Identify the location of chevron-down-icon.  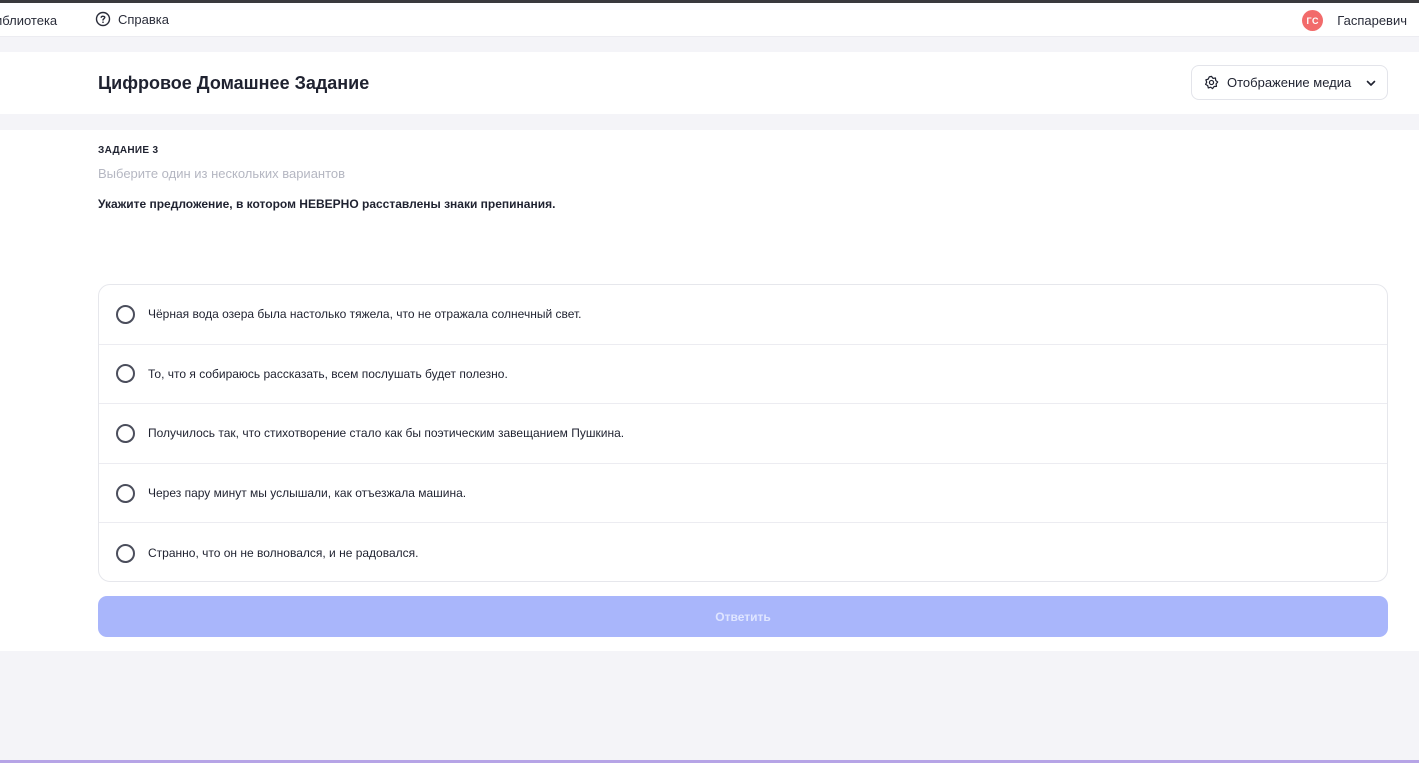
(1371, 83).